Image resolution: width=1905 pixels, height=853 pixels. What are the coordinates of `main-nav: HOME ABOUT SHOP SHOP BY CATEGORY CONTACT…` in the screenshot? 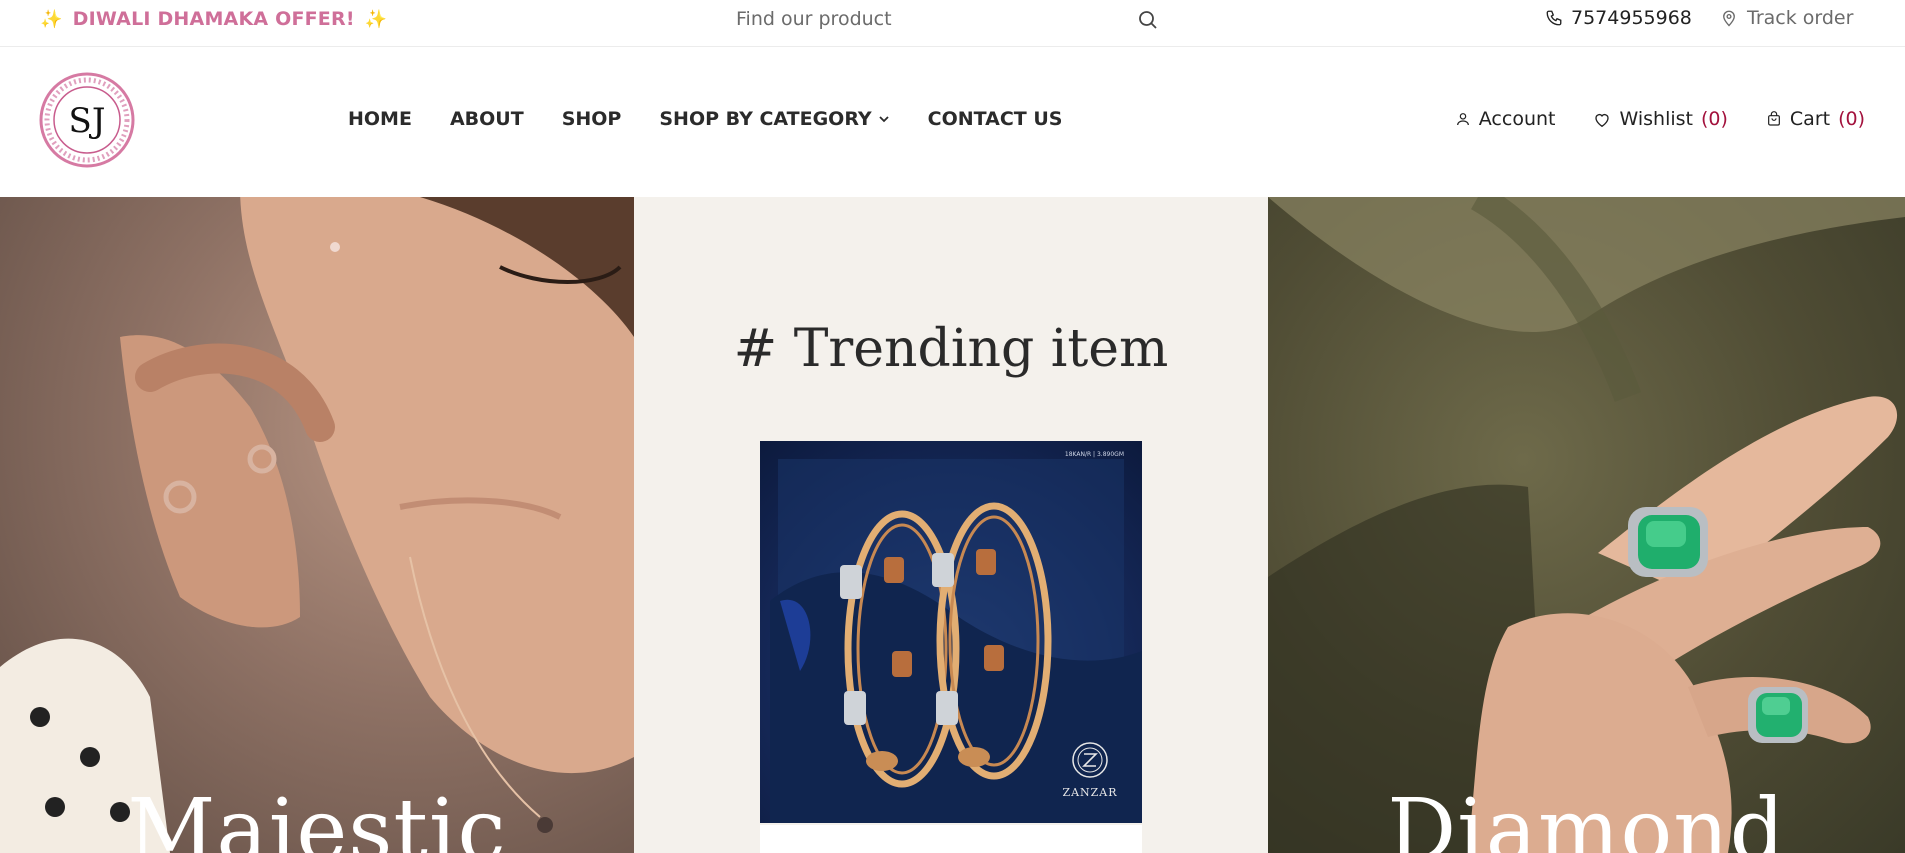 It's located at (724, 119).